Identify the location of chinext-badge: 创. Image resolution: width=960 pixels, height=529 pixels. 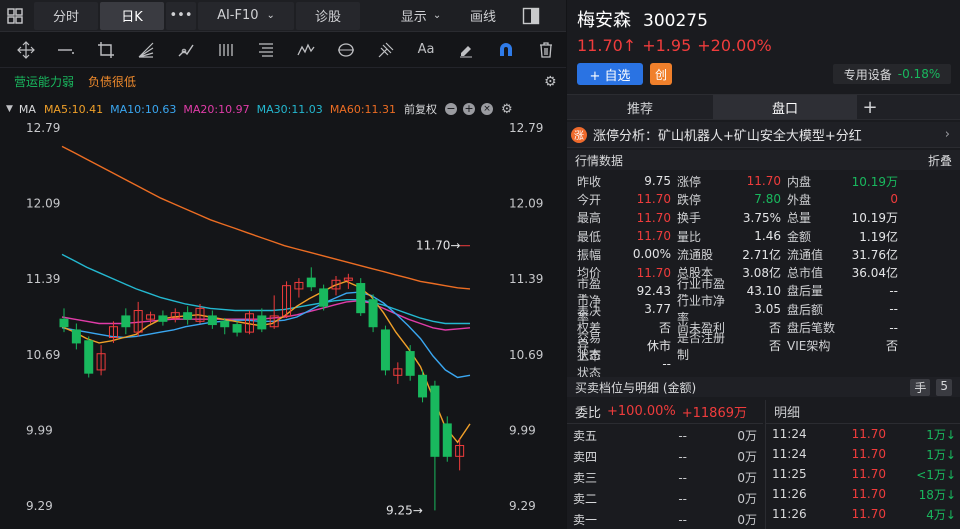
(661, 74).